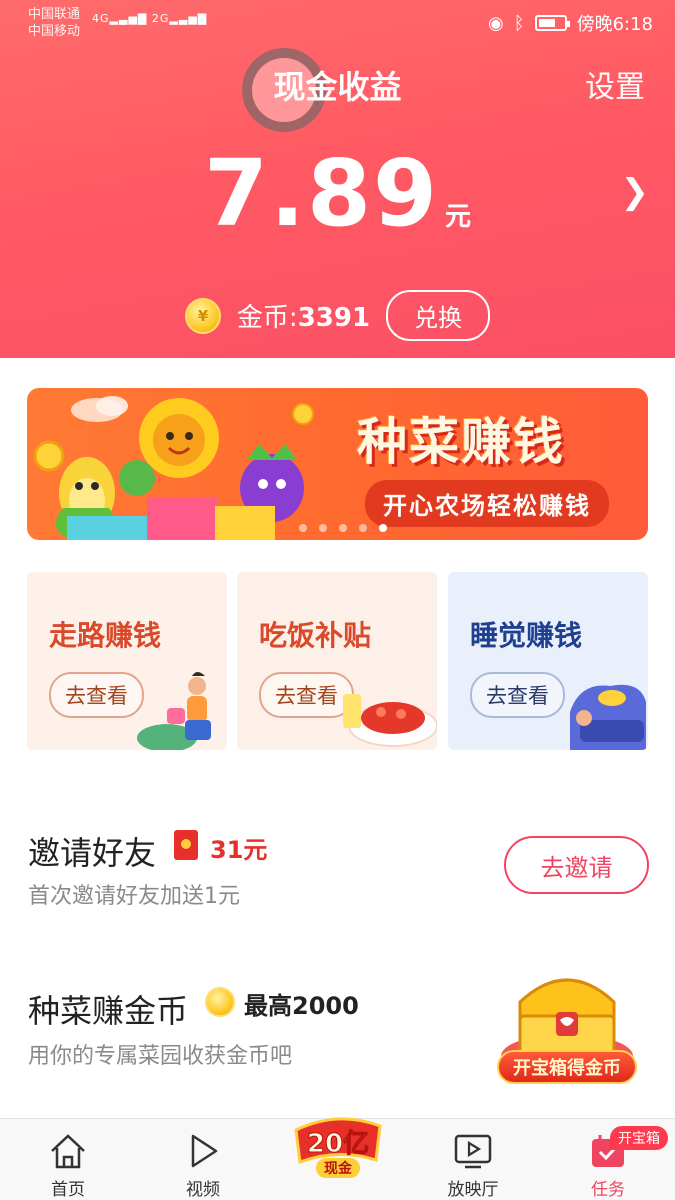  I want to click on eye-icon: ◉, so click(496, 23).